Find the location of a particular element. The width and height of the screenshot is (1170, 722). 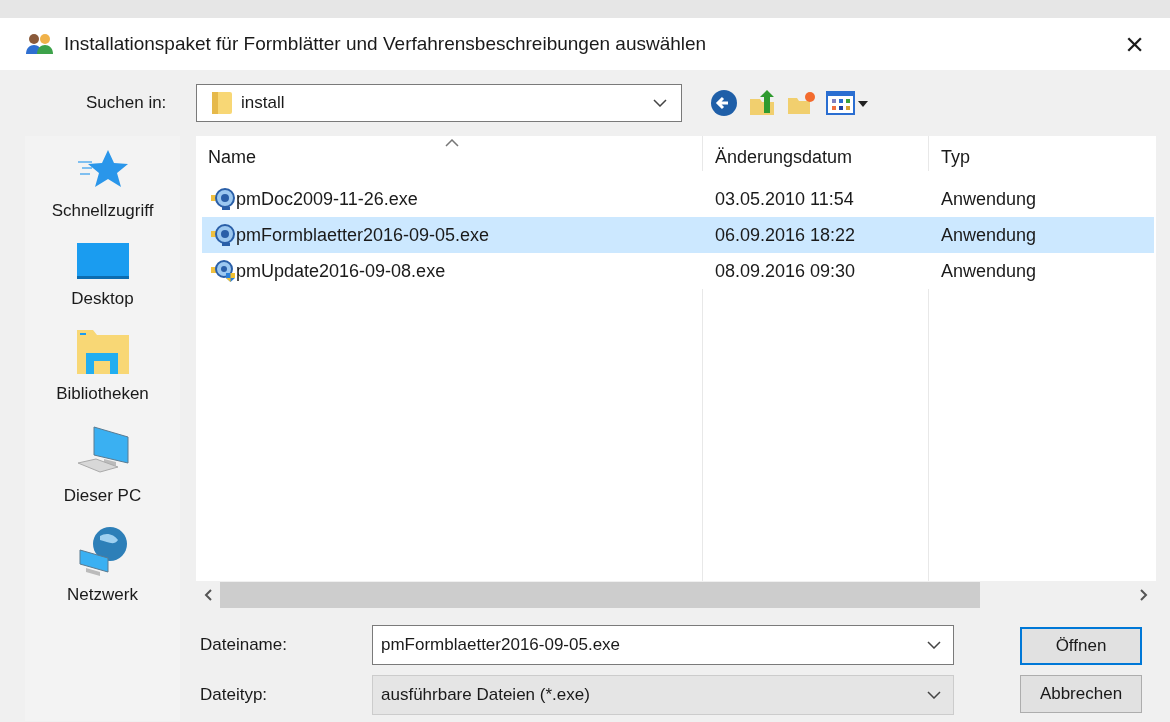

column-header: Name is located at coordinates (449, 153).